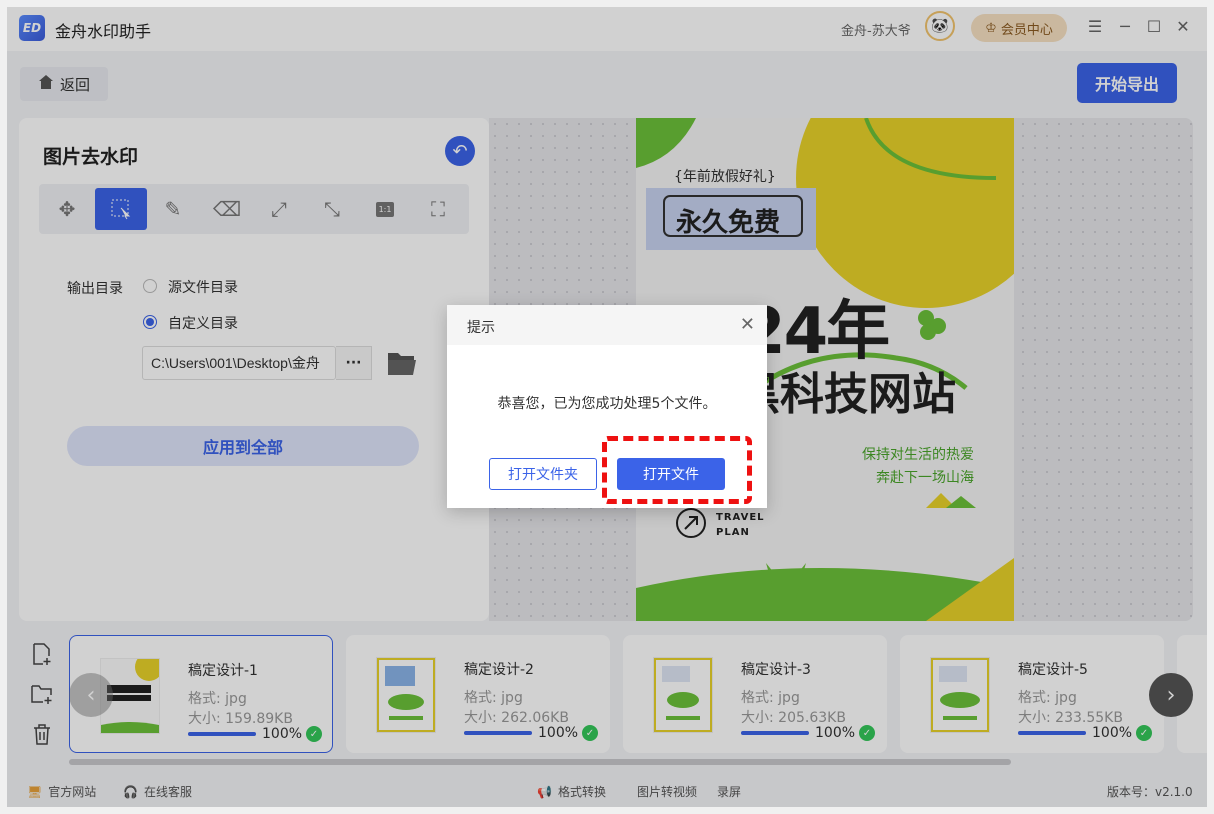 The height and width of the screenshot is (814, 1214). I want to click on dialog-close-icon: ✕, so click(747, 324).